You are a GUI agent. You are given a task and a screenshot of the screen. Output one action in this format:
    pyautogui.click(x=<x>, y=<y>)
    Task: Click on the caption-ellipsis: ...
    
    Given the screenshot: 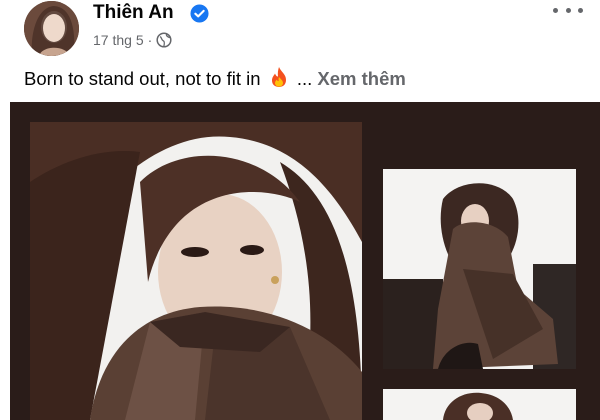 What is the action you would take?
    pyautogui.click(x=304, y=78)
    